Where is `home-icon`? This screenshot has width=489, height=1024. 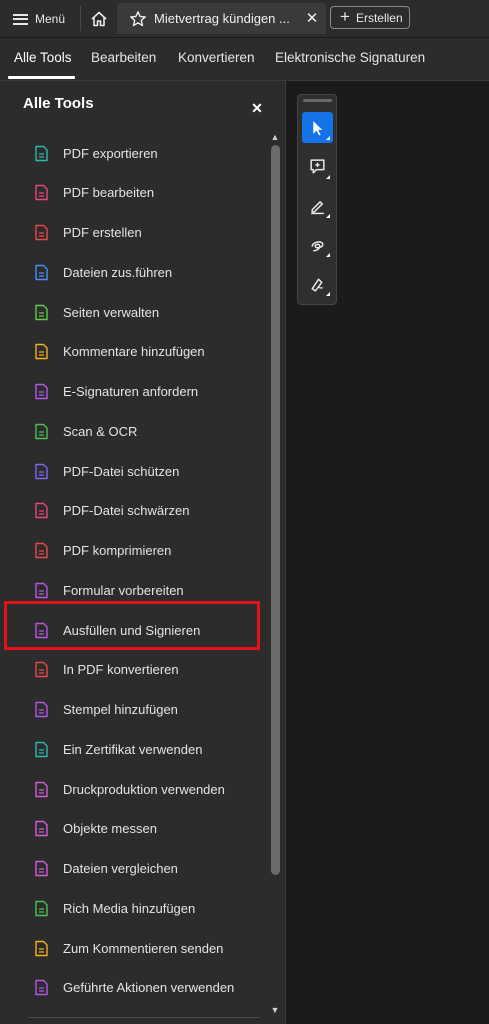 home-icon is located at coordinates (99, 19).